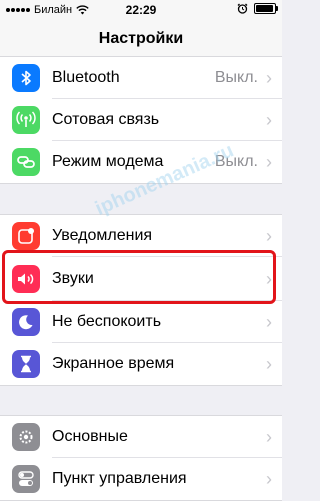 The height and width of the screenshot is (501, 320). Describe the element at coordinates (73, 278) in the screenshot. I see `row-label: Звуки` at that location.